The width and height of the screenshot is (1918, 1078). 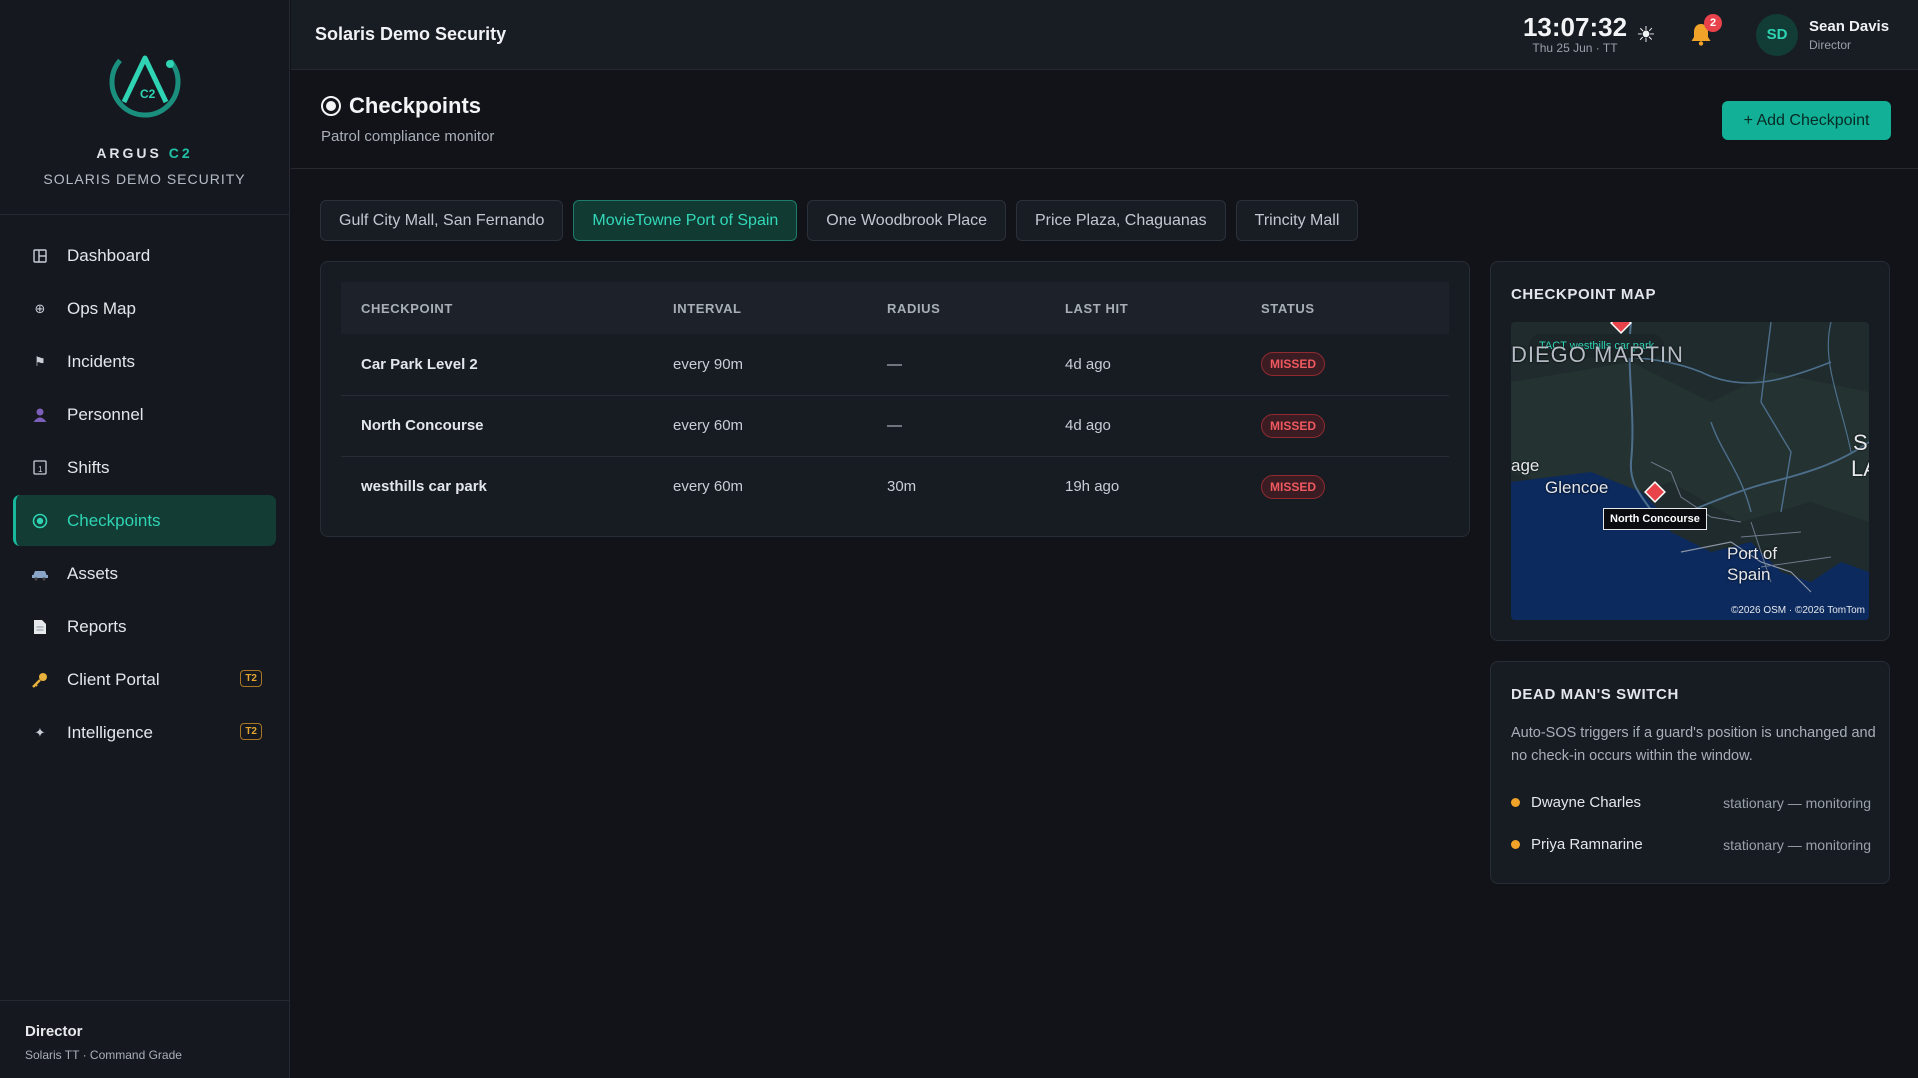 I want to click on brand: C2 ARGUS C2 SOLARIS DEMO SECURITY, so click(x=144, y=107).